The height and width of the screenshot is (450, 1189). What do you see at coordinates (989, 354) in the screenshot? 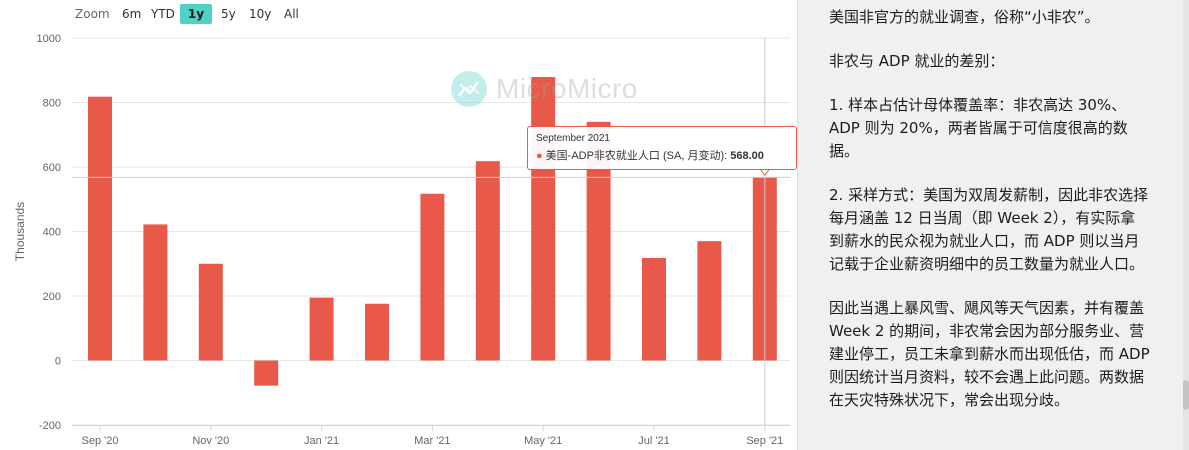
I see `description-line: 建业停工，员工未拿到薪水而出现低估，而 ADP` at bounding box center [989, 354].